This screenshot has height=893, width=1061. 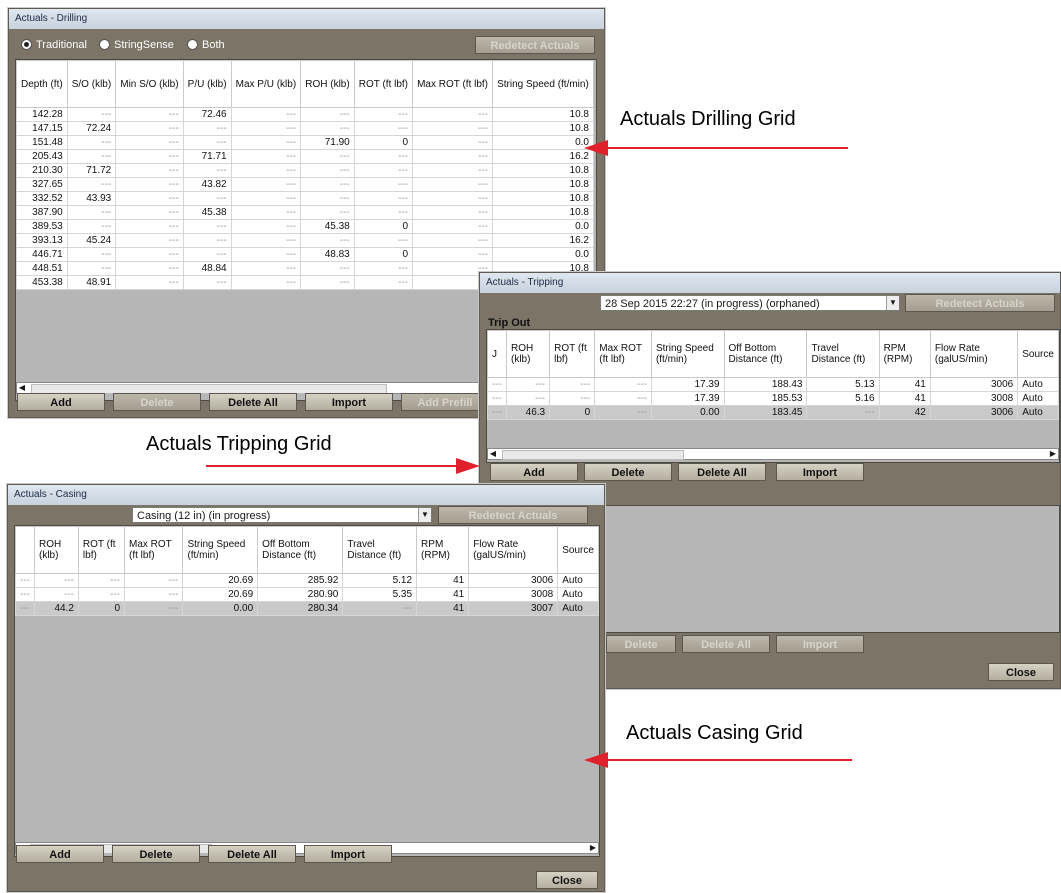 What do you see at coordinates (843, 384) in the screenshot?
I see `table-cell: 5.13` at bounding box center [843, 384].